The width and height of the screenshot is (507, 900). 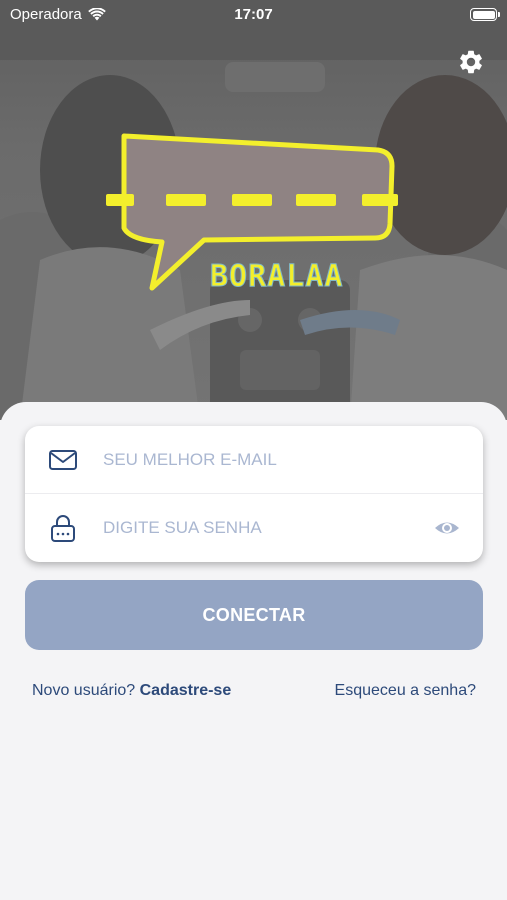 What do you see at coordinates (405, 691) in the screenshot?
I see `forgot-password-link: Esqueceu a senha?` at bounding box center [405, 691].